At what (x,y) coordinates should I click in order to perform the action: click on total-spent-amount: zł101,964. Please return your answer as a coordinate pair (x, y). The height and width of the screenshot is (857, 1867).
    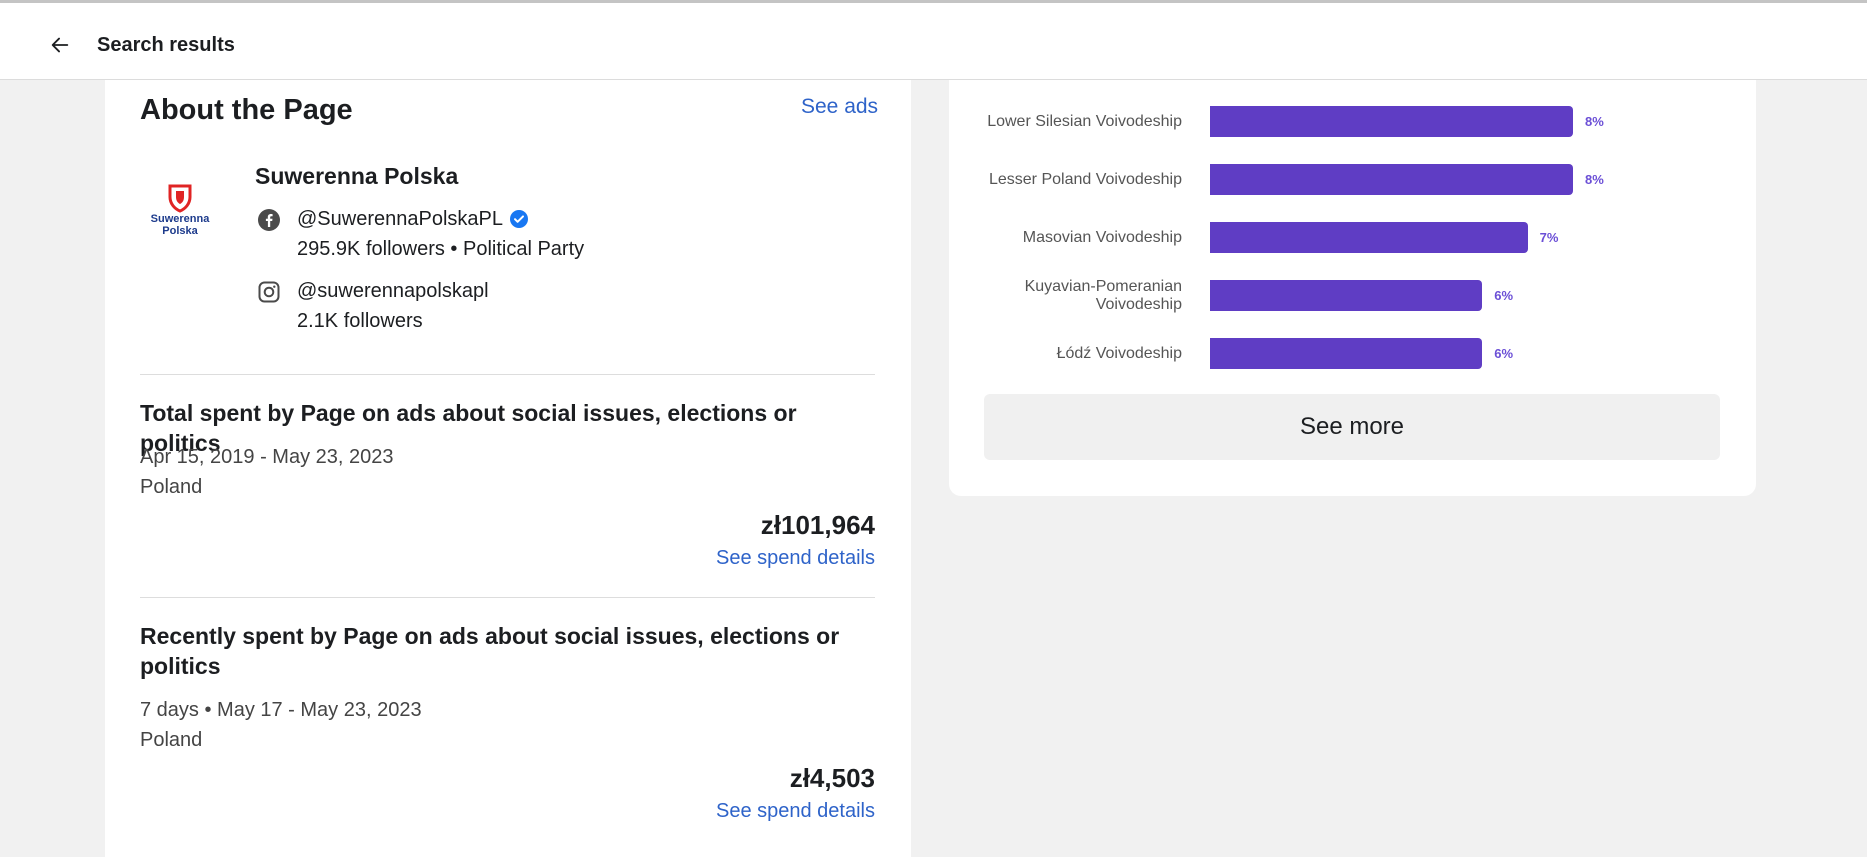
    Looking at the image, I should click on (817, 525).